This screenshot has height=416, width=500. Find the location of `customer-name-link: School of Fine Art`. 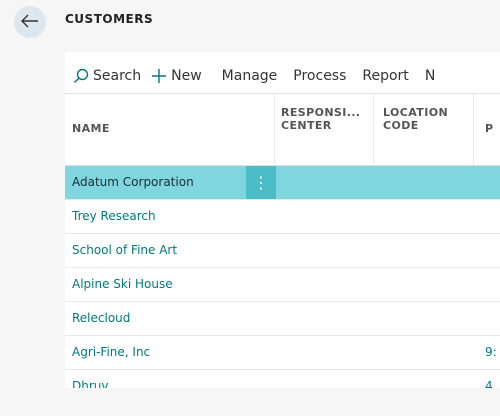

customer-name-link: School of Fine Art is located at coordinates (124, 250).